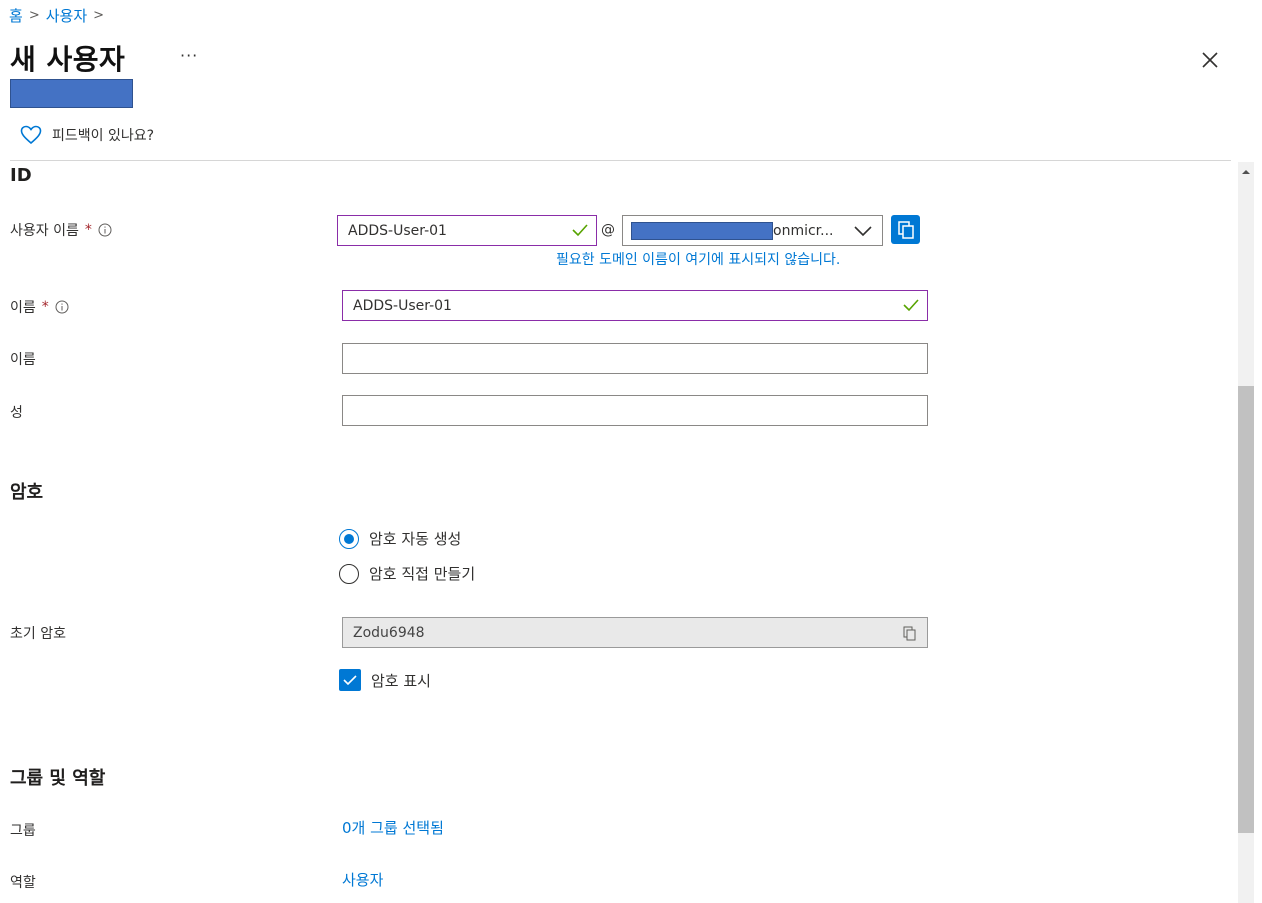 Image resolution: width=1262 pixels, height=903 pixels. I want to click on at-sign: @, so click(608, 230).